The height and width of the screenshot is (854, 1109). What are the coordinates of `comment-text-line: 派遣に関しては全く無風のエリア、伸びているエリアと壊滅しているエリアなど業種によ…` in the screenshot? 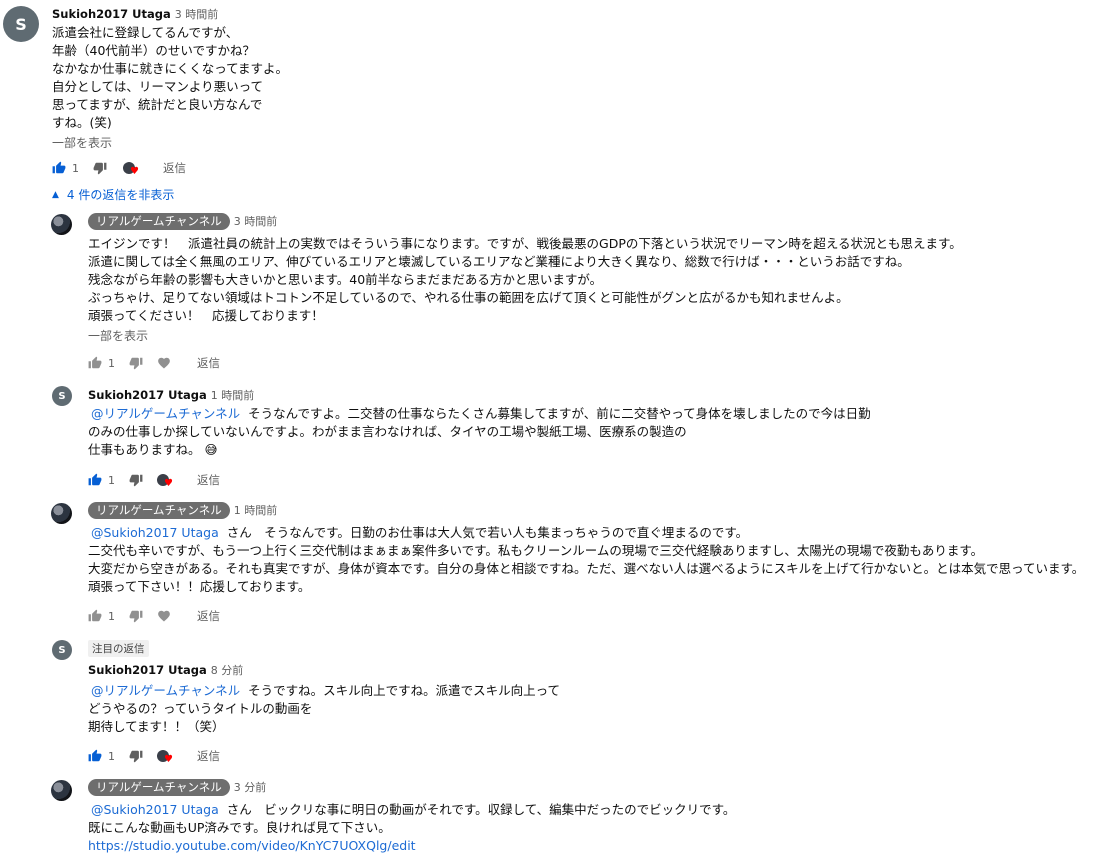 It's located at (499, 261).